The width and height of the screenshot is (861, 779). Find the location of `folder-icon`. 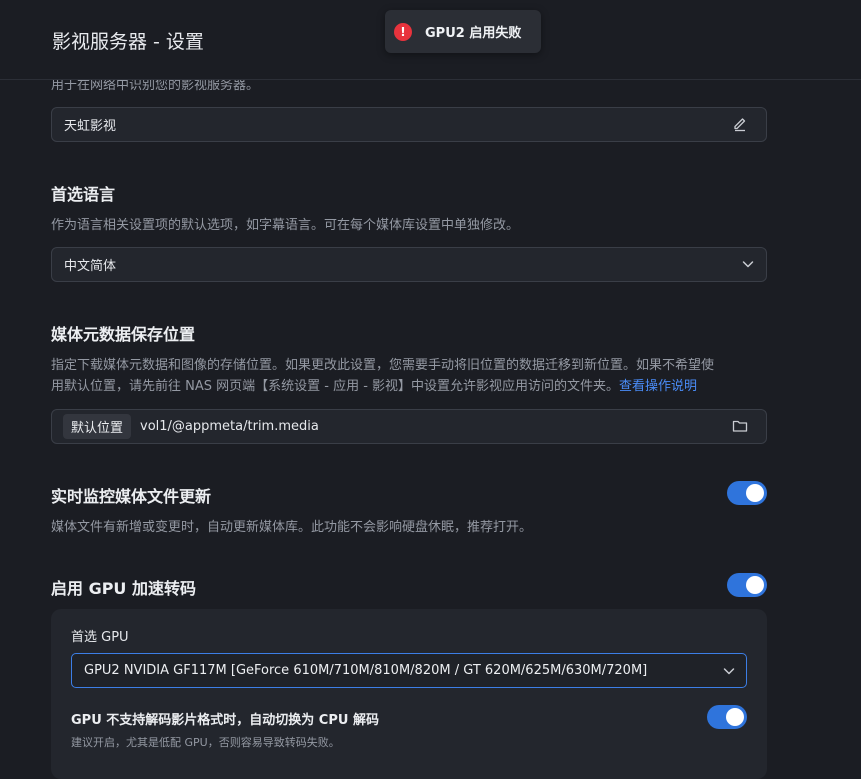

folder-icon is located at coordinates (740, 426).